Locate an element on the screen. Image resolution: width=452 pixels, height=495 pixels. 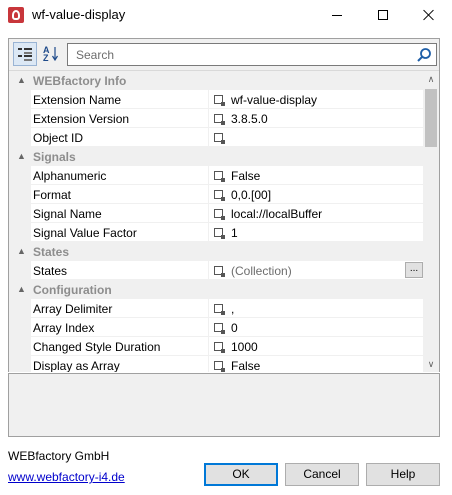
vertical-scrollbar: ∧ ∨ is located at coordinates (431, 221).